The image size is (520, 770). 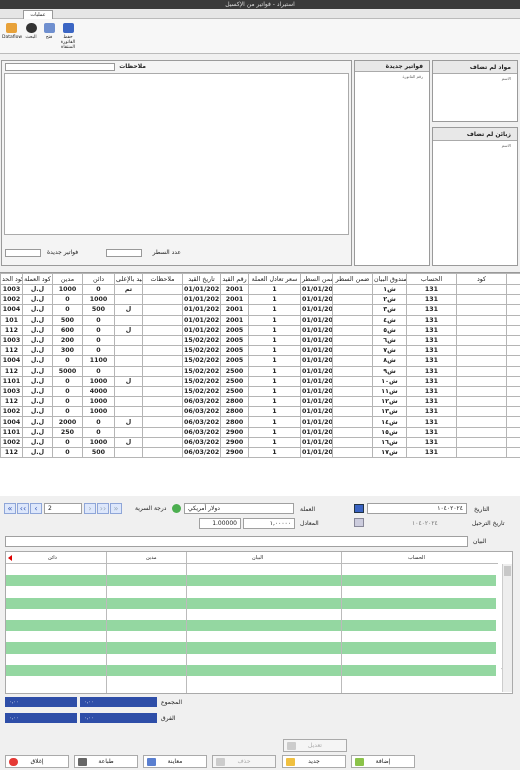 I want to click on next-button: ›, so click(x=90, y=508).